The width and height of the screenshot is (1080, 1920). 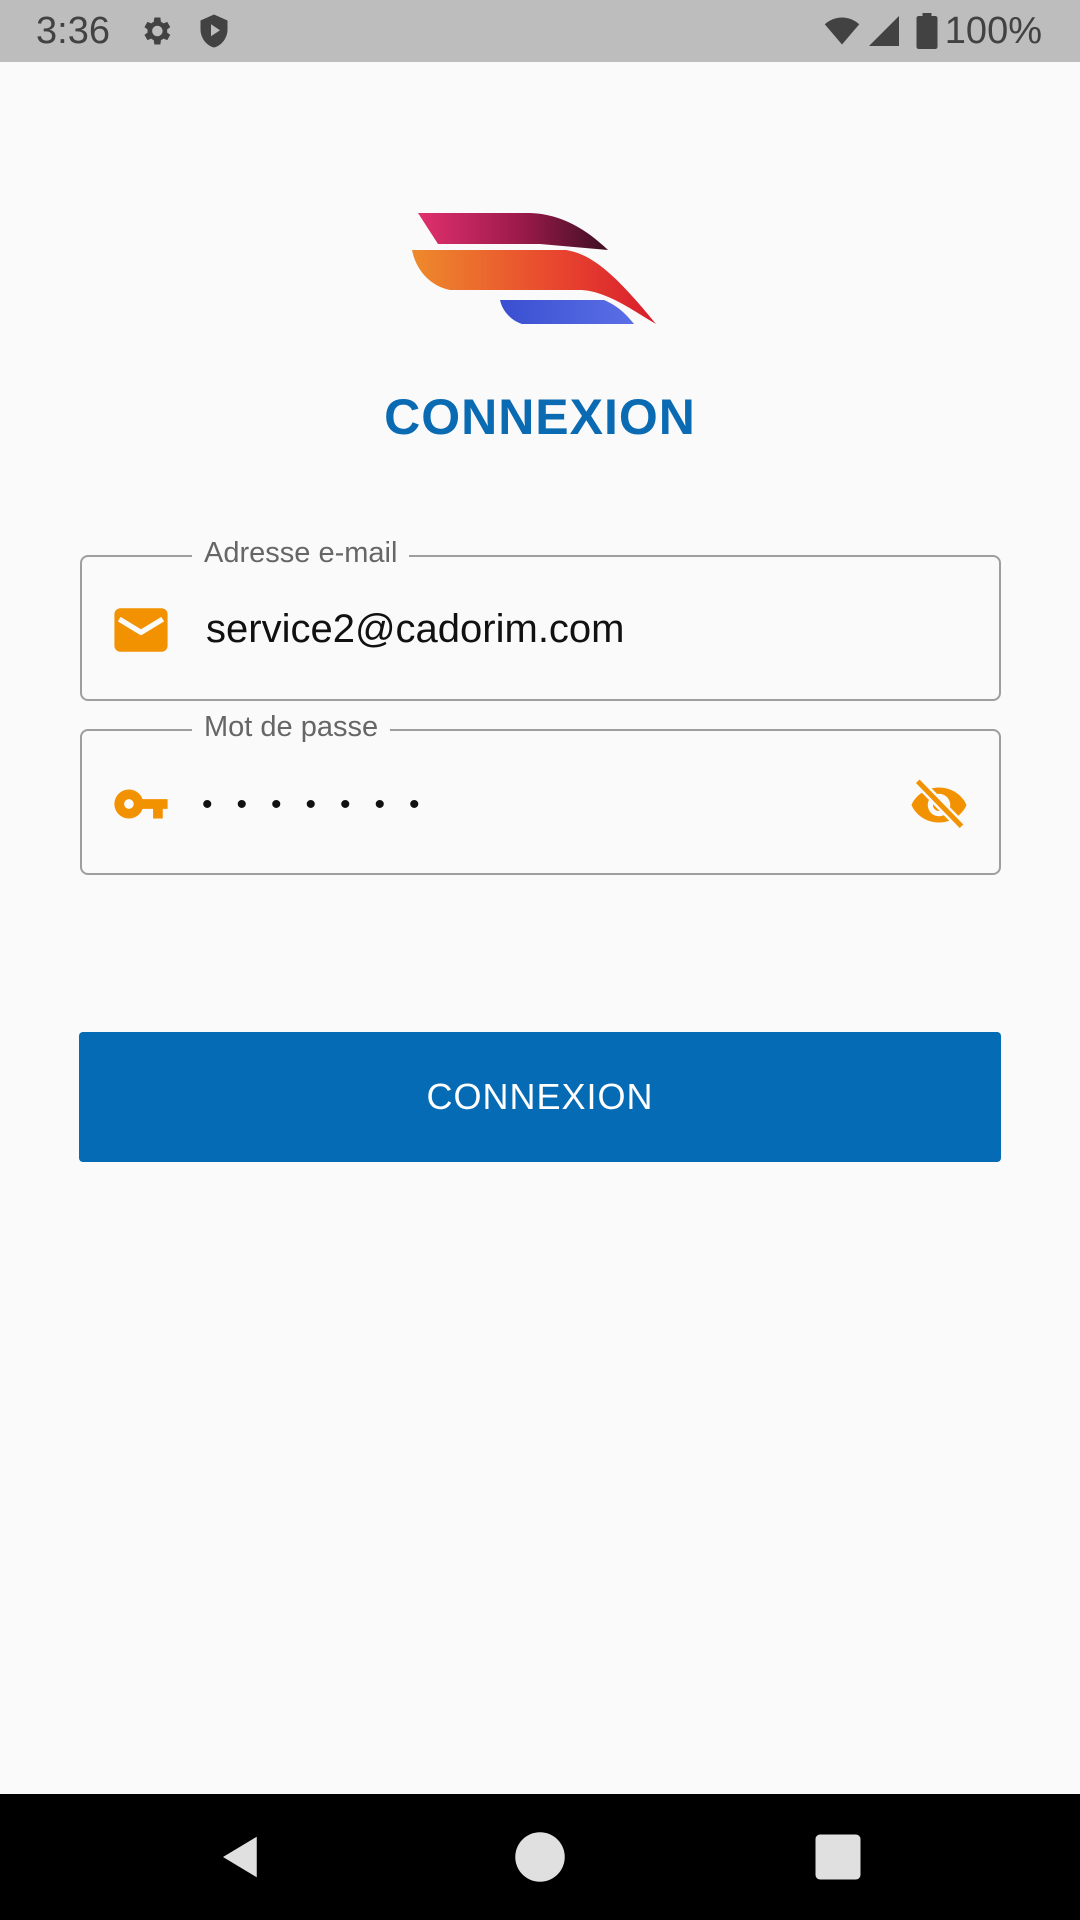 What do you see at coordinates (241, 1857) in the screenshot?
I see `back-icon` at bounding box center [241, 1857].